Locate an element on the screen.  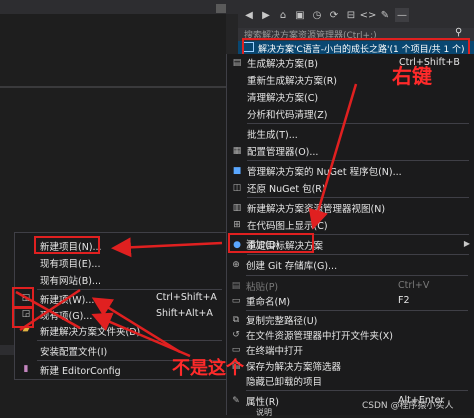
watermark: CSDN @程序猿小实人 is located at coordinates (408, 406).